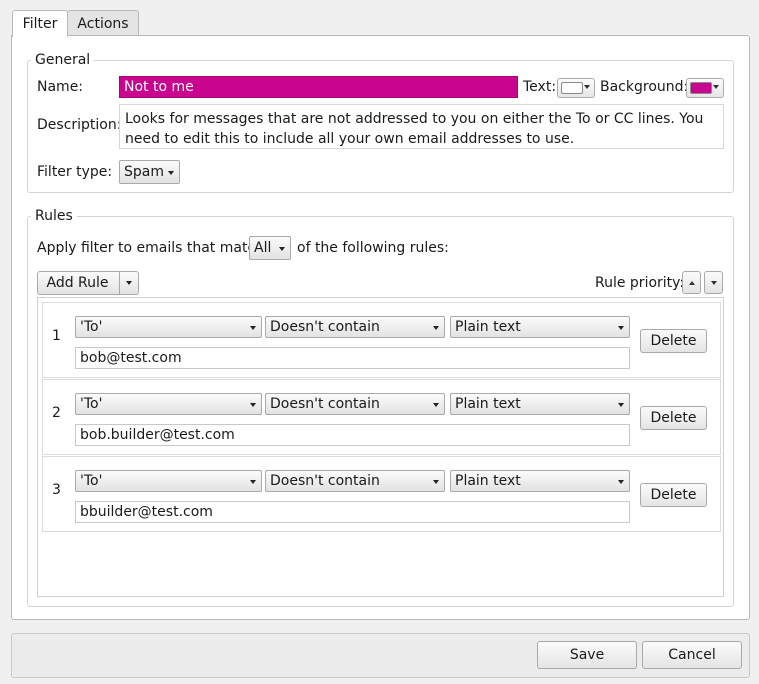 The width and height of the screenshot is (759, 684). I want to click on match-value: All, so click(263, 248).